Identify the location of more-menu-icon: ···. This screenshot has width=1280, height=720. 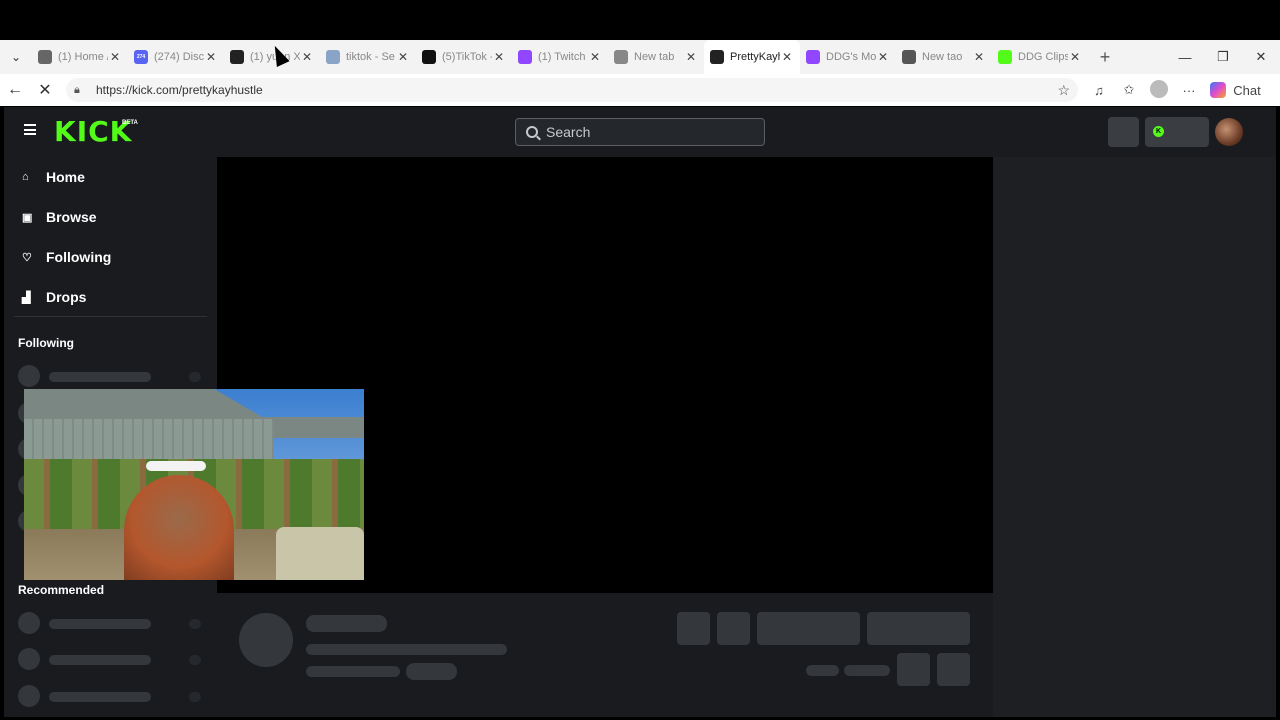
(1189, 90).